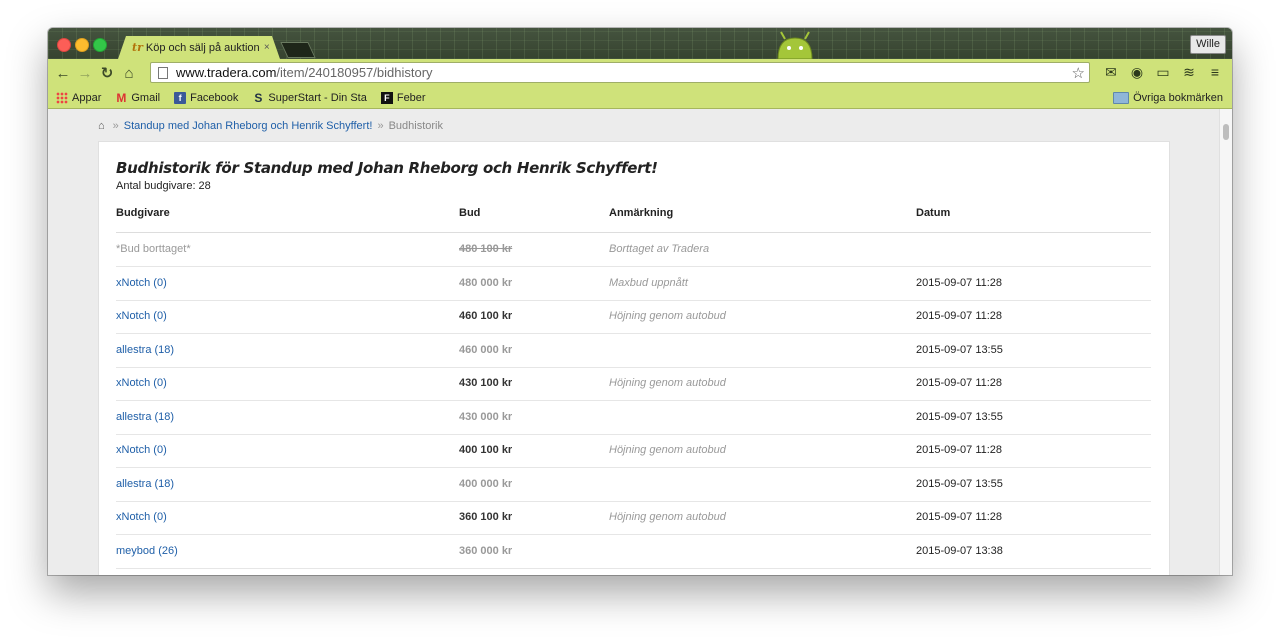 This screenshot has width=1280, height=644. What do you see at coordinates (795, 45) in the screenshot?
I see `android-theme-icon` at bounding box center [795, 45].